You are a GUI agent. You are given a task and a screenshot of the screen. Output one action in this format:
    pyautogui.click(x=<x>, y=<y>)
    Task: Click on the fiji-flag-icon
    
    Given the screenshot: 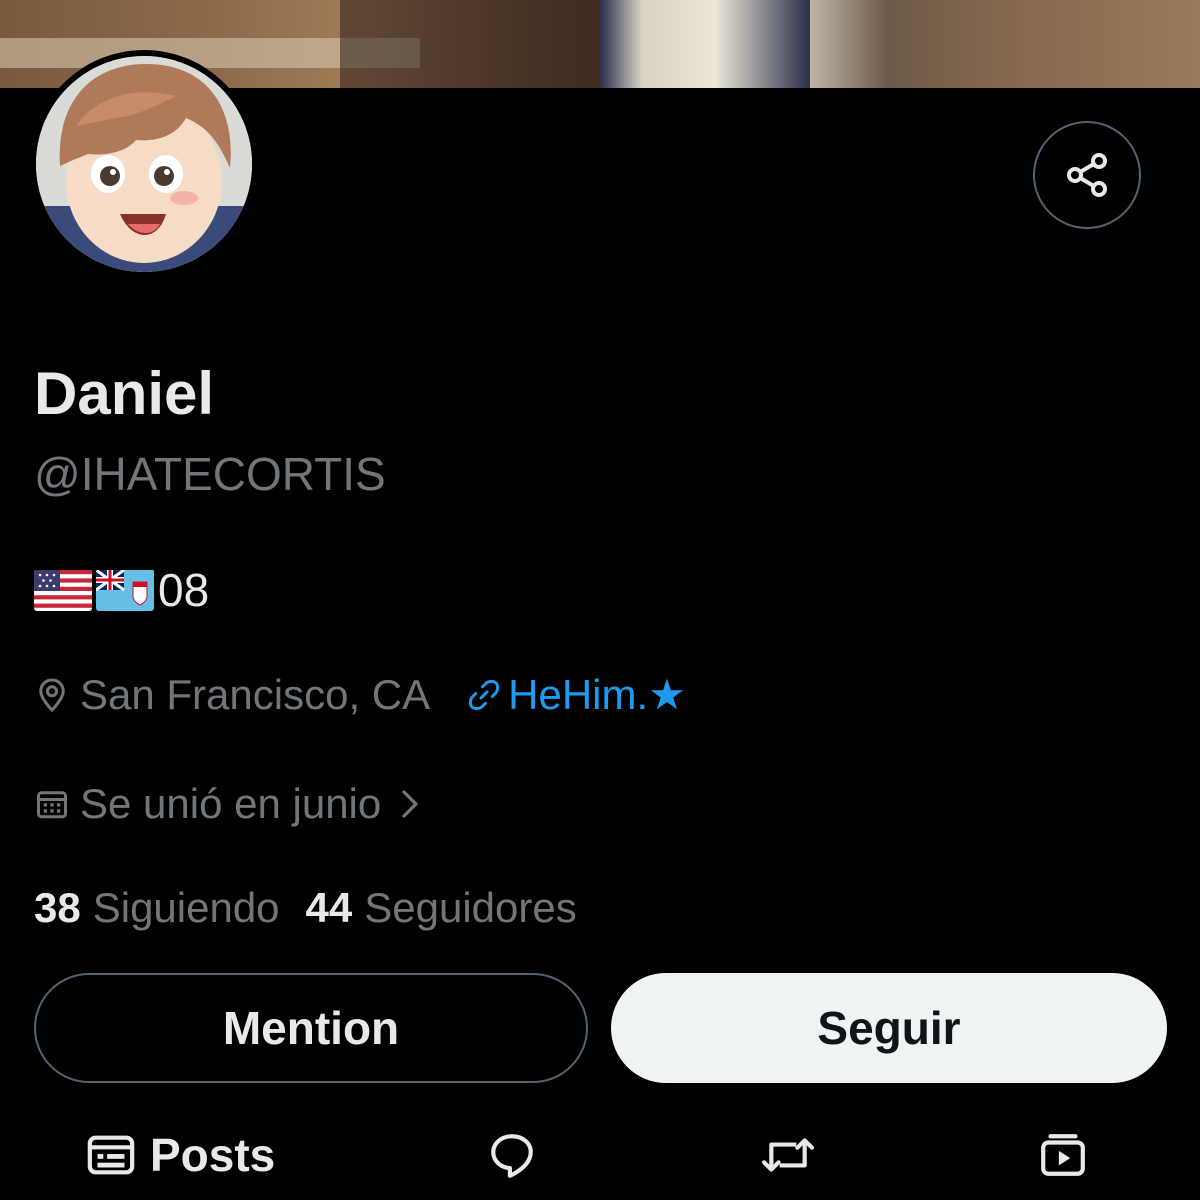 What is the action you would take?
    pyautogui.click(x=125, y=590)
    